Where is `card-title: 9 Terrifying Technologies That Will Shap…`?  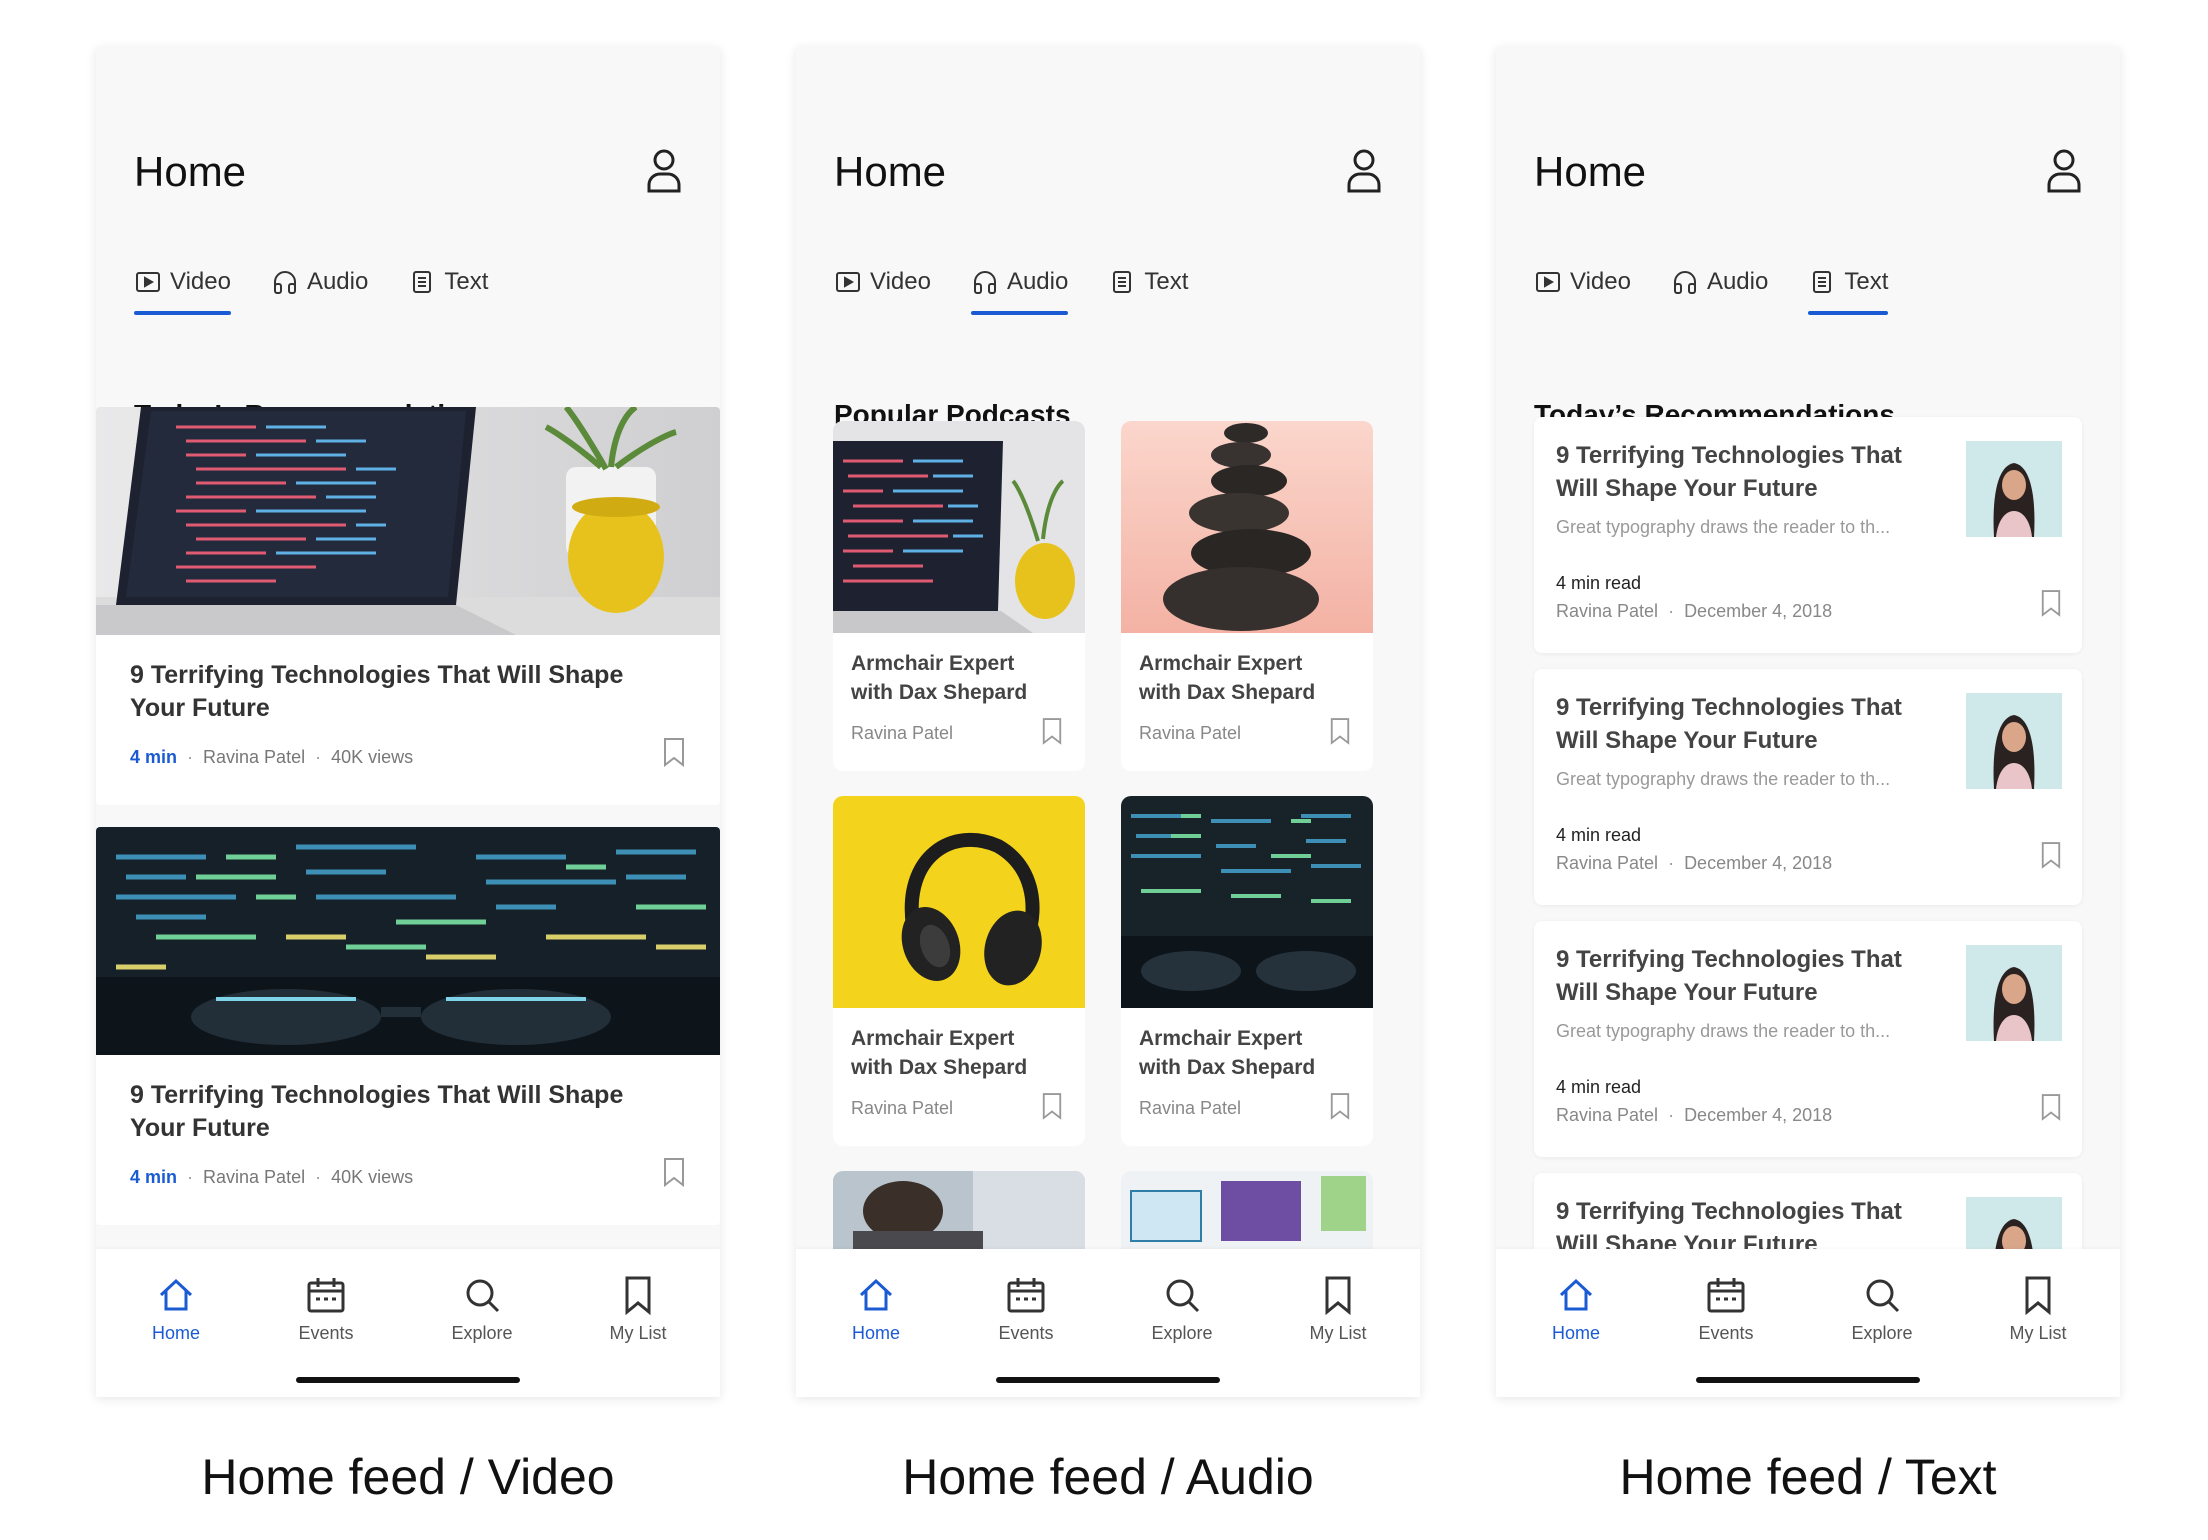 card-title: 9 Terrifying Technologies That Will Shap… is located at coordinates (377, 691).